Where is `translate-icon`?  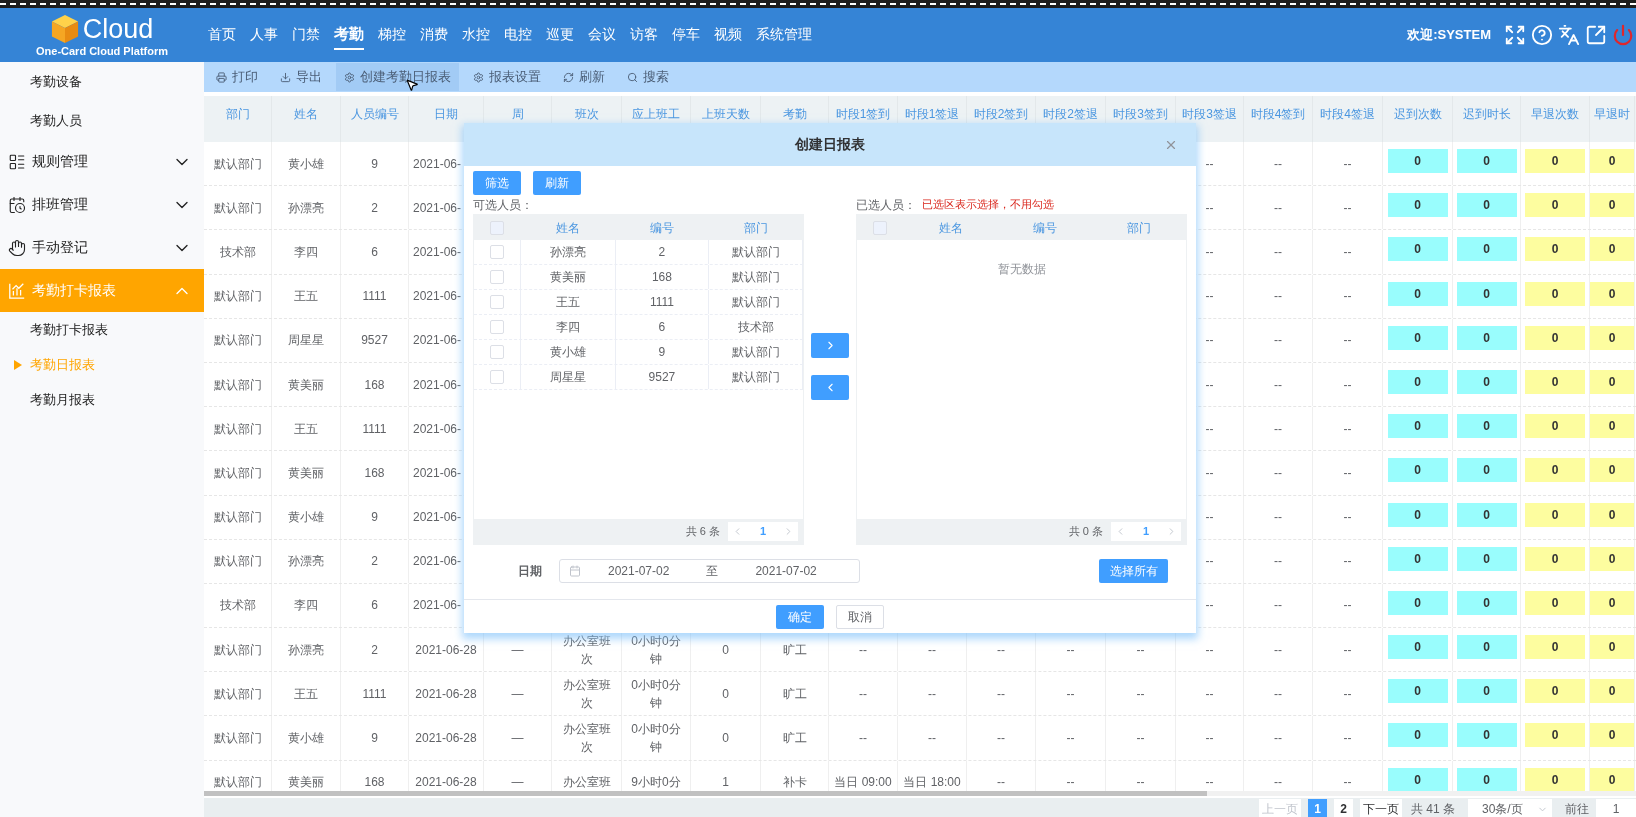 translate-icon is located at coordinates (1569, 35).